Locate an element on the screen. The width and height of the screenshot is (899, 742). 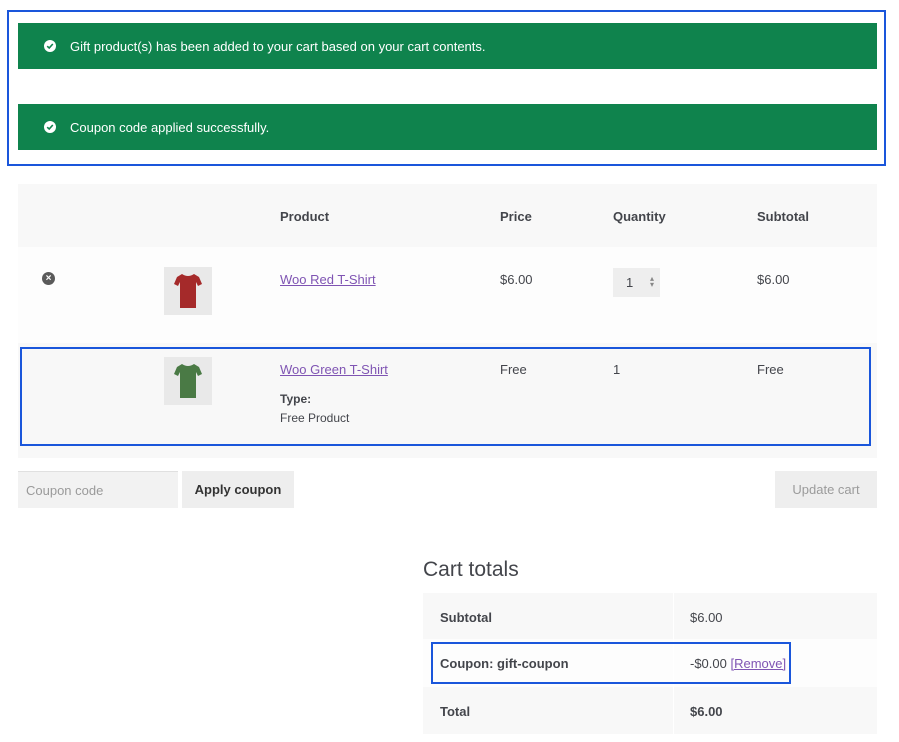
product-link-green: Woo Green T-Shirt is located at coordinates (334, 369).